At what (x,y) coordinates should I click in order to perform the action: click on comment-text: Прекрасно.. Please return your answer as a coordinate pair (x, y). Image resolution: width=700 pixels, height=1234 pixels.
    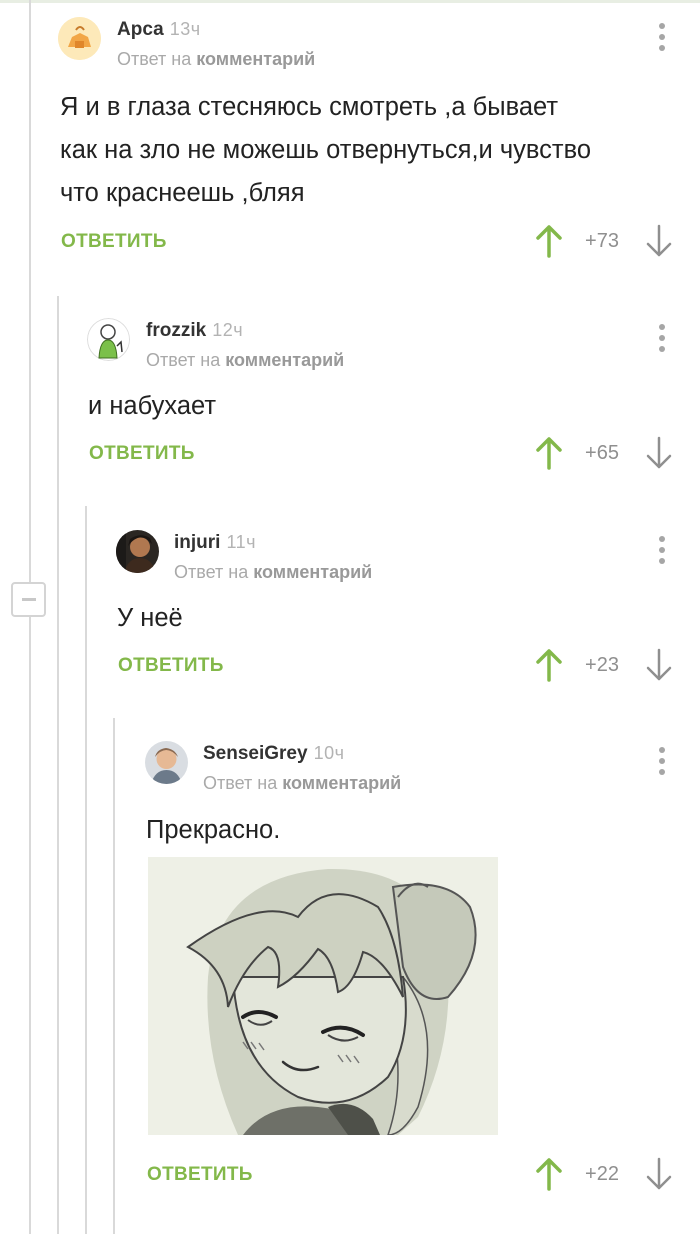
    Looking at the image, I should click on (213, 830).